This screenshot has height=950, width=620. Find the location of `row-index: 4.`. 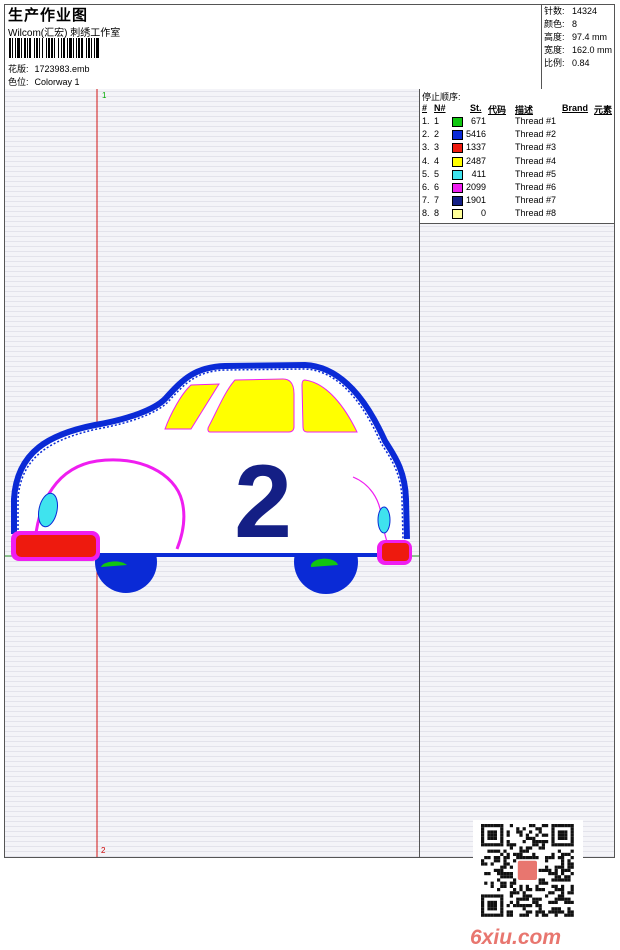

row-index: 4. is located at coordinates (426, 160).